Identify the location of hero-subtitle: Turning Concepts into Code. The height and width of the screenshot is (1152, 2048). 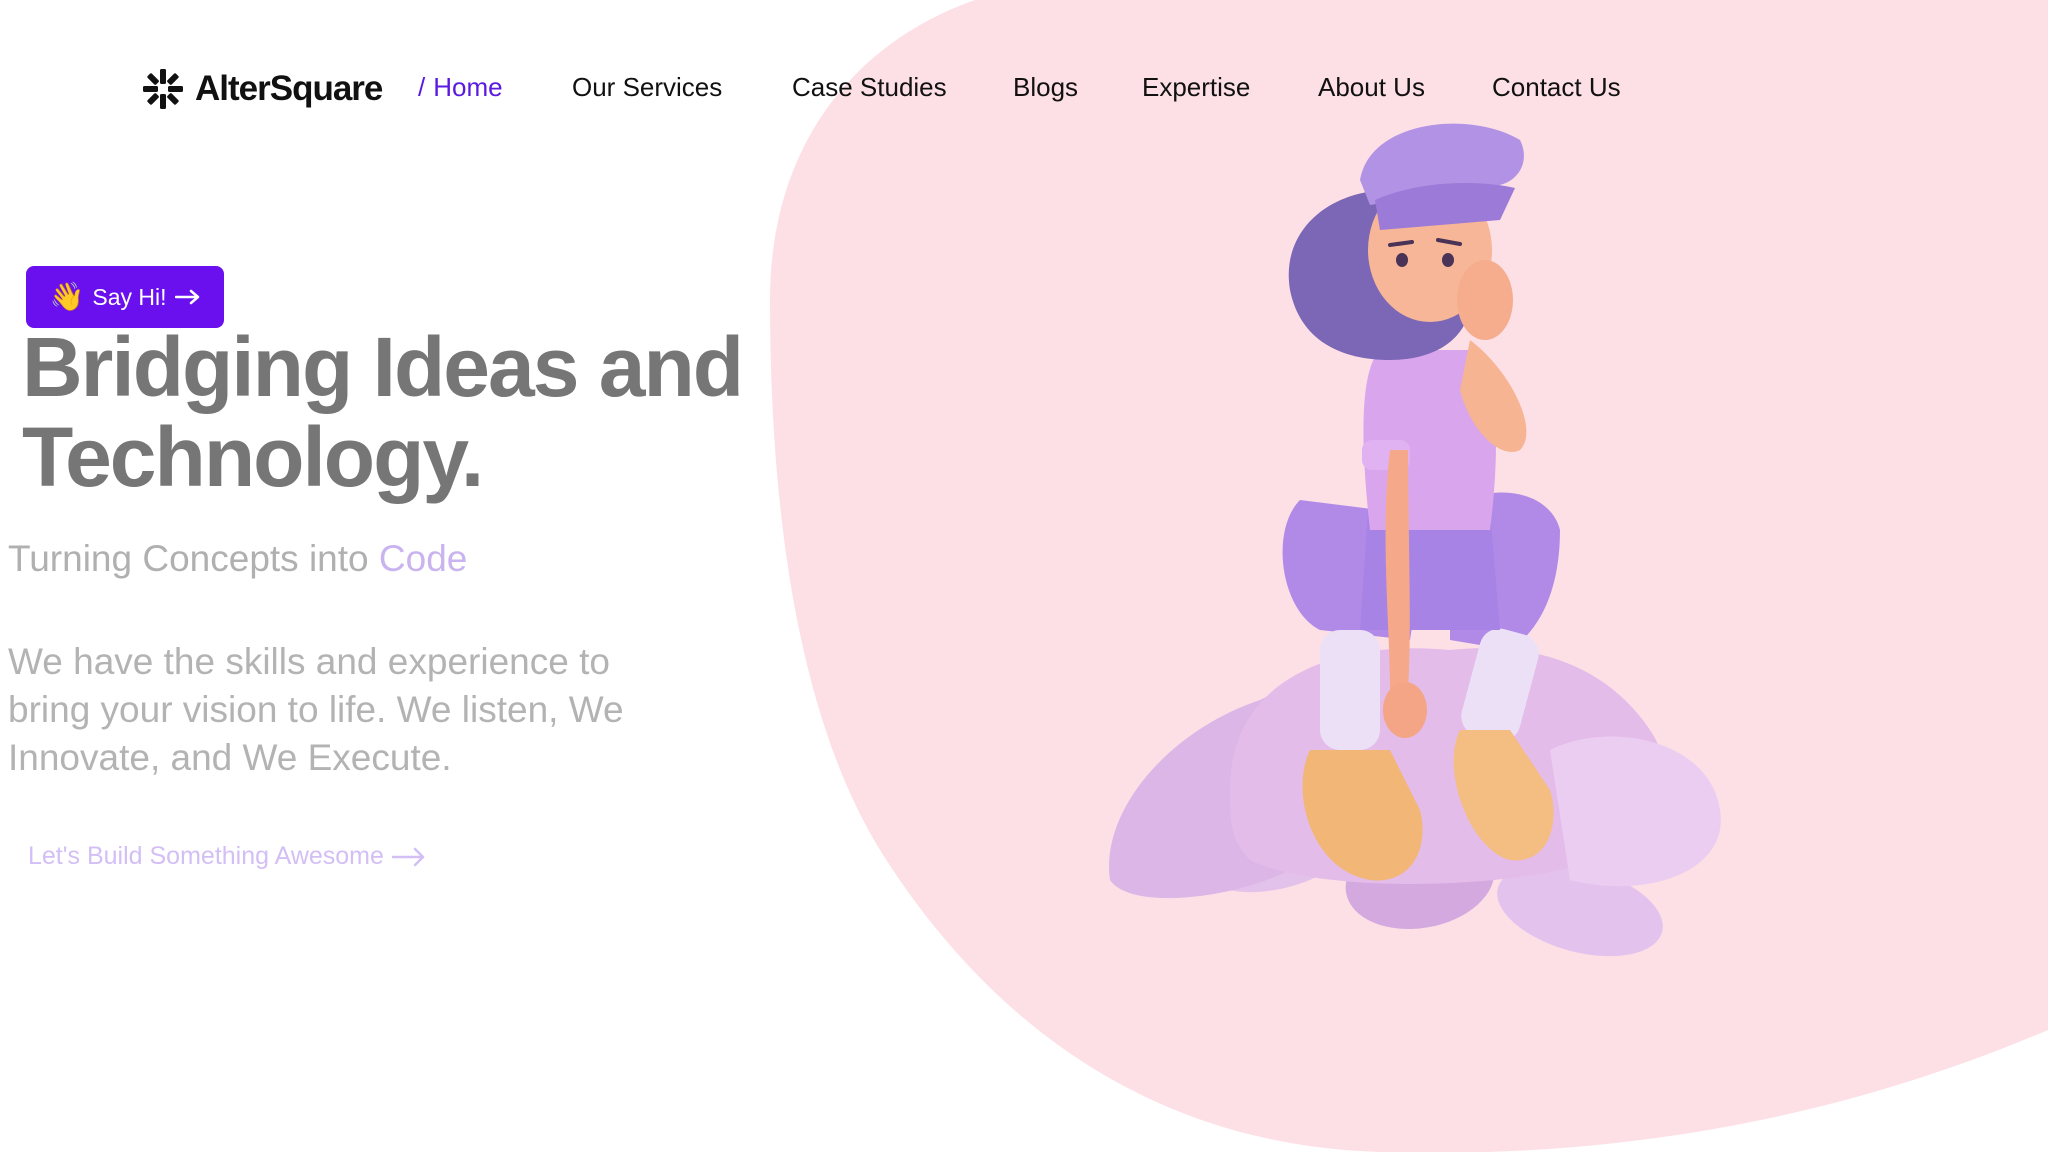
(237, 559).